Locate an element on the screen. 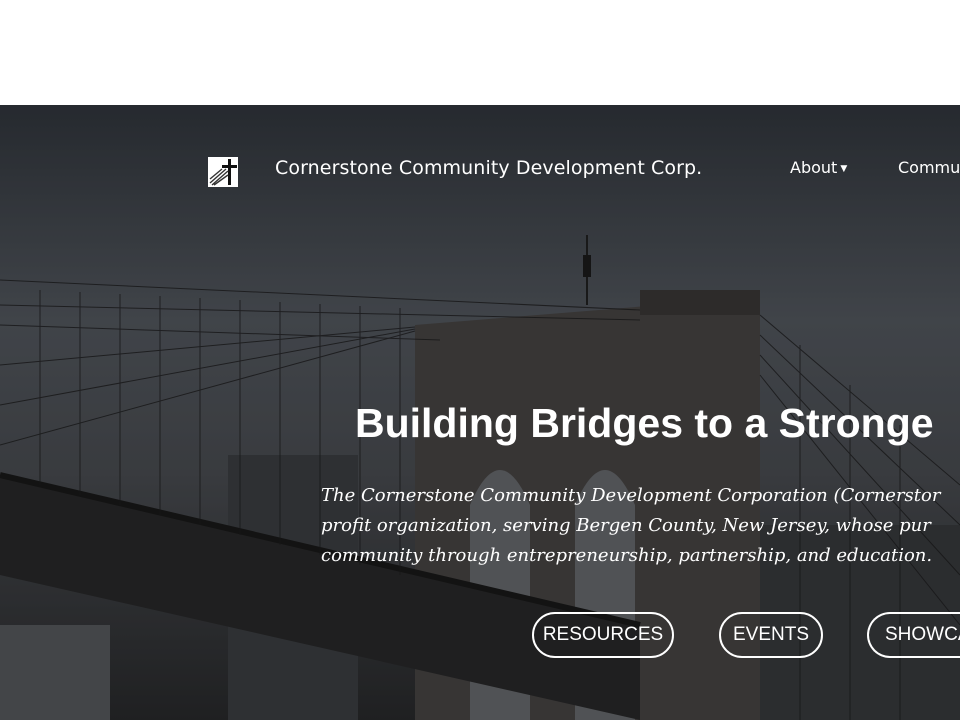 The image size is (960, 720). brand-name: Cornerstone Community Development Corp. is located at coordinates (488, 168).